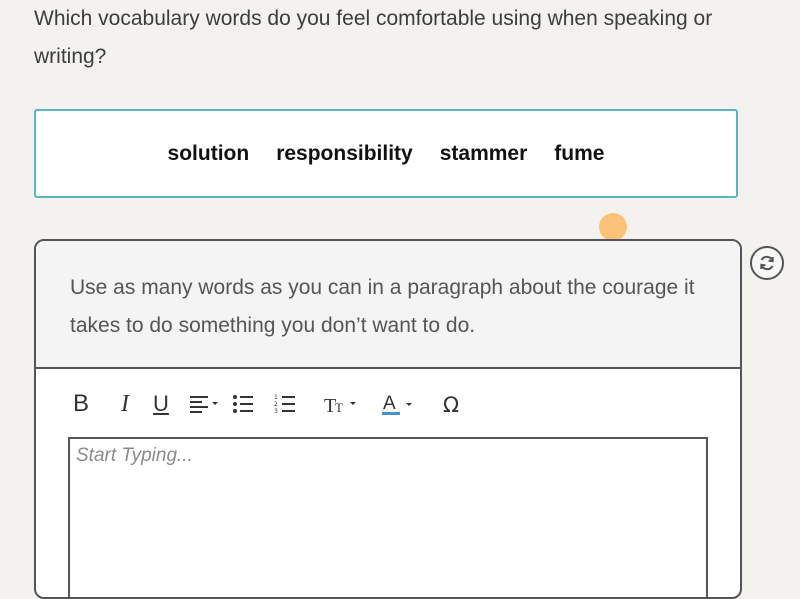 The height and width of the screenshot is (599, 800). What do you see at coordinates (276, 397) in the screenshot?
I see `svg-text: 1` at bounding box center [276, 397].